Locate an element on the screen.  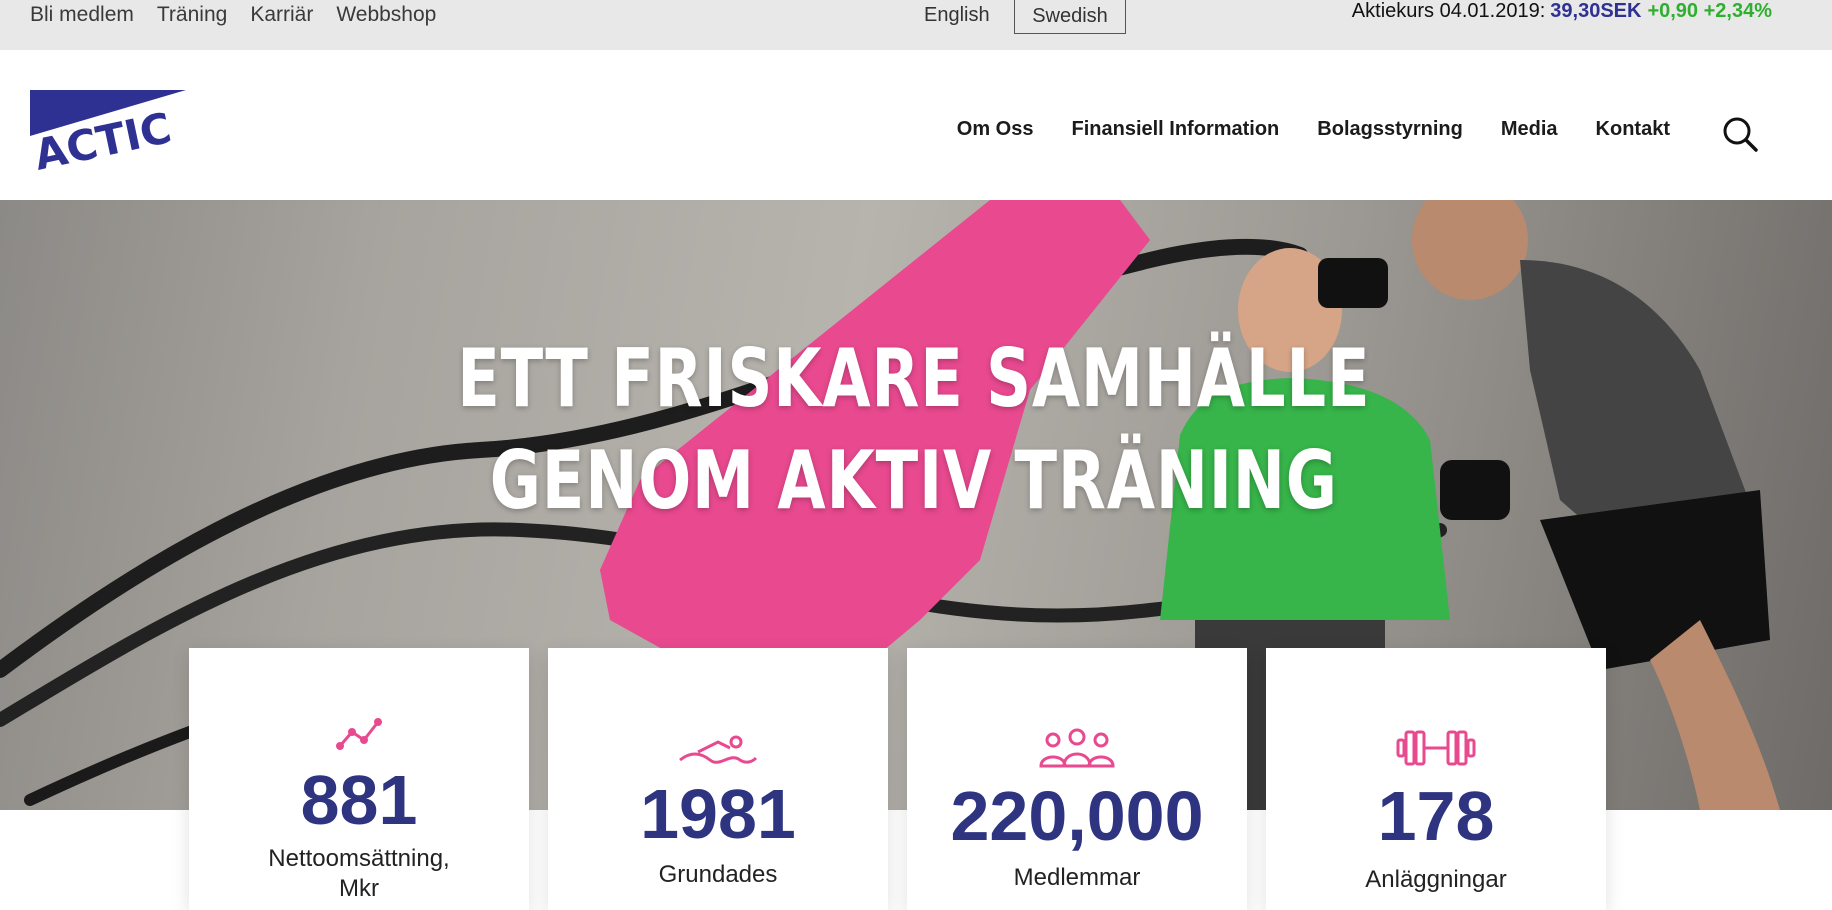
stat-caption: Medlemmar is located at coordinates (1077, 877).